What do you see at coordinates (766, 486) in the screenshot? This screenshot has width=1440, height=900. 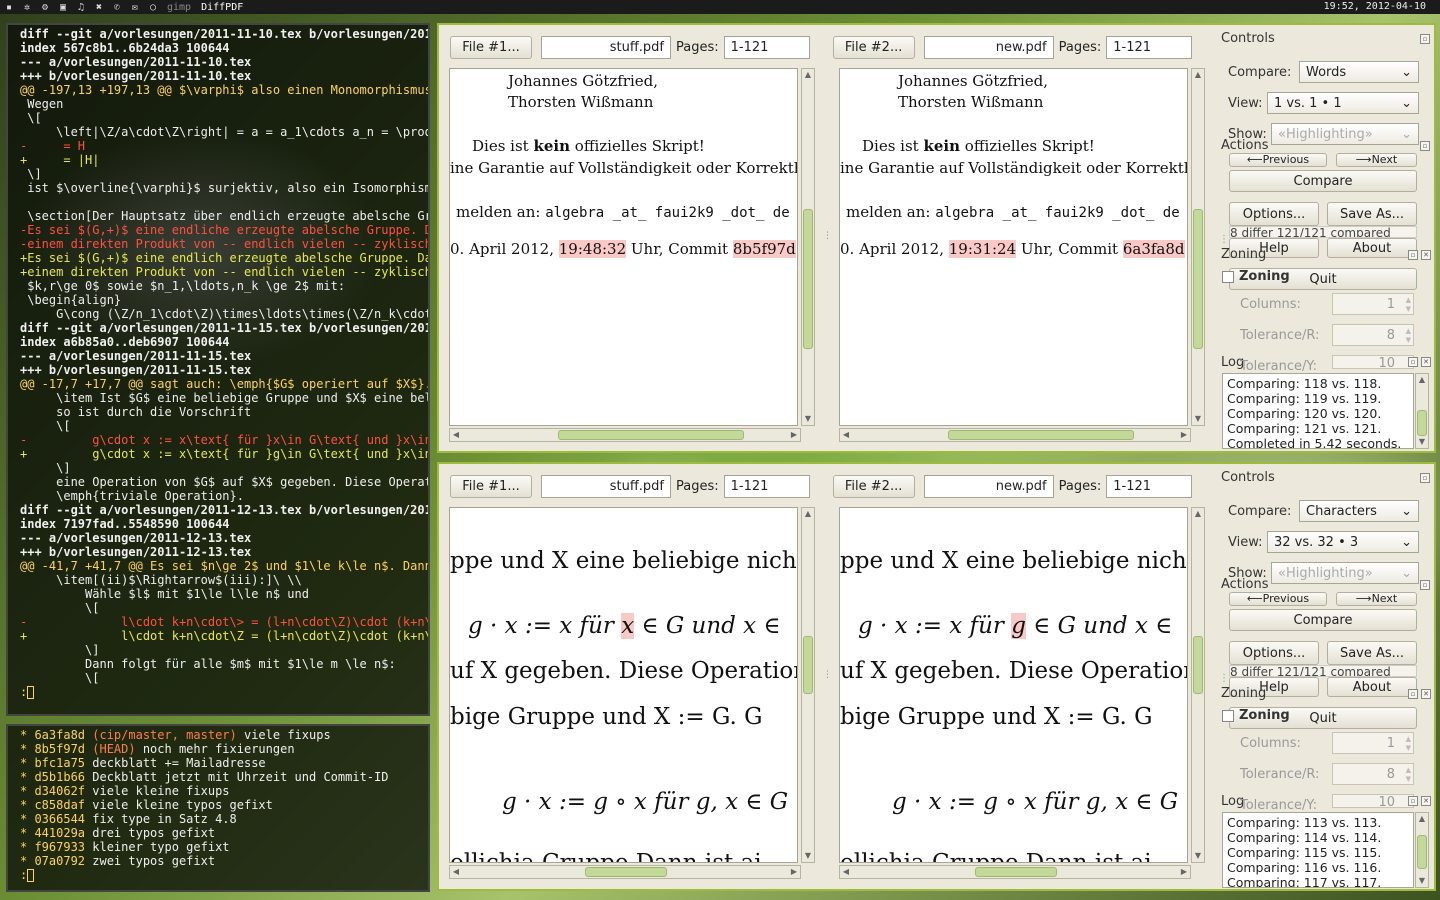 I see `pages1-field: 1-121` at bounding box center [766, 486].